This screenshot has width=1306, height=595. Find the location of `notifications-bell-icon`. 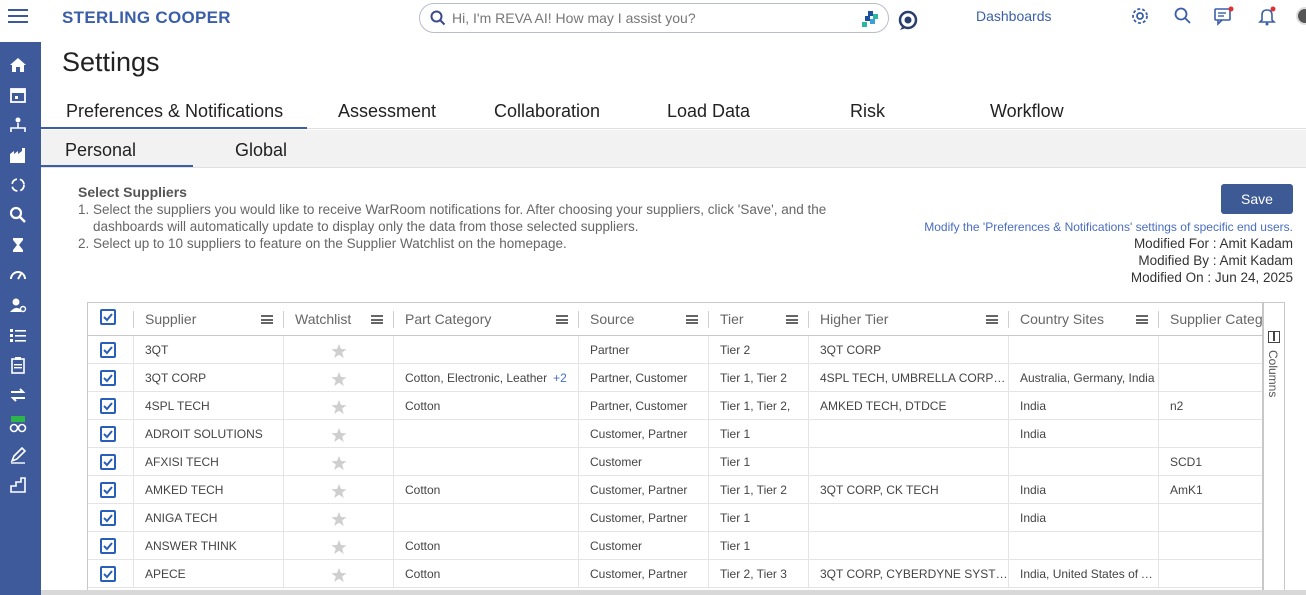

notifications-bell-icon is located at coordinates (1267, 16).